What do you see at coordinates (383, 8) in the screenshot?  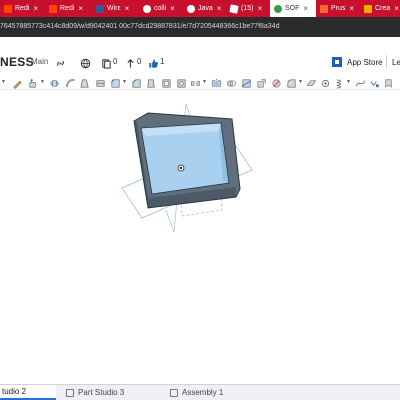 I see `browser-tab-label: Crea` at bounding box center [383, 8].